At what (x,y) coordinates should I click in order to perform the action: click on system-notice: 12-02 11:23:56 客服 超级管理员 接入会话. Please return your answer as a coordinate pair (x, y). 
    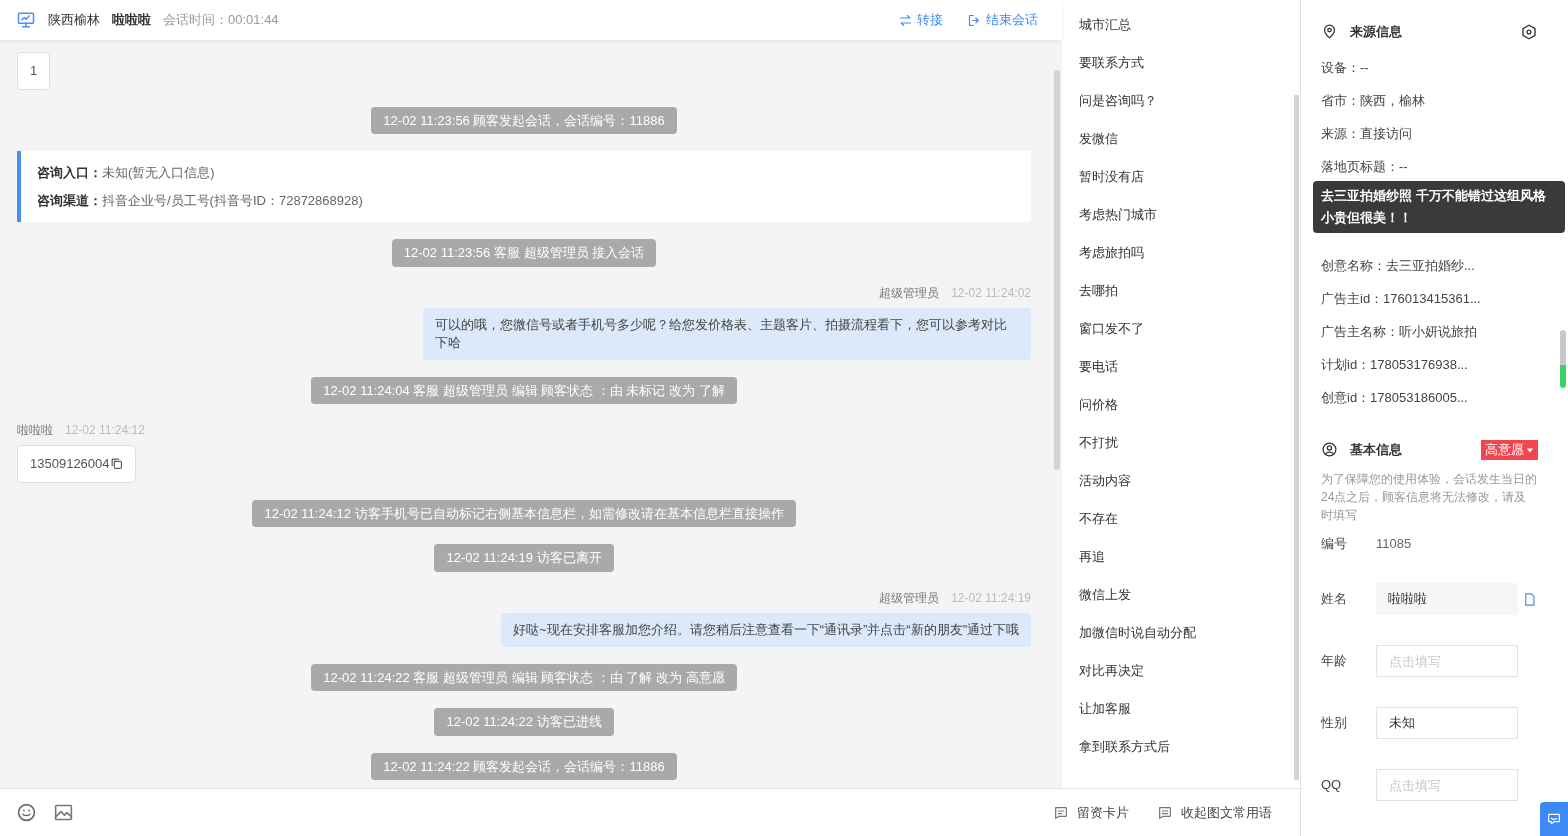
    Looking at the image, I should click on (524, 253).